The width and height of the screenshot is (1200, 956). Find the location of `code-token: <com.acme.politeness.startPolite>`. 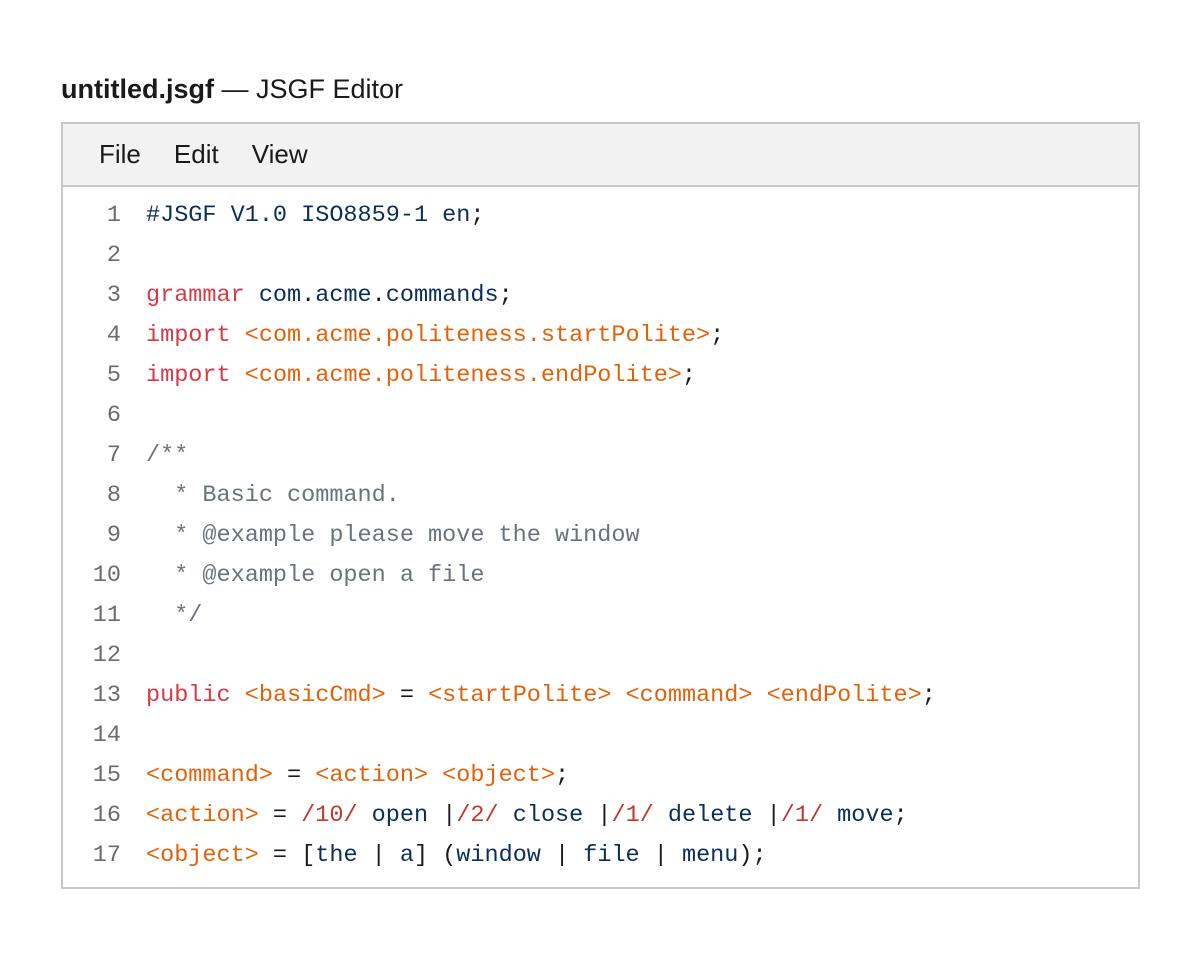

code-token: <com.acme.politeness.startPolite> is located at coordinates (477, 335).